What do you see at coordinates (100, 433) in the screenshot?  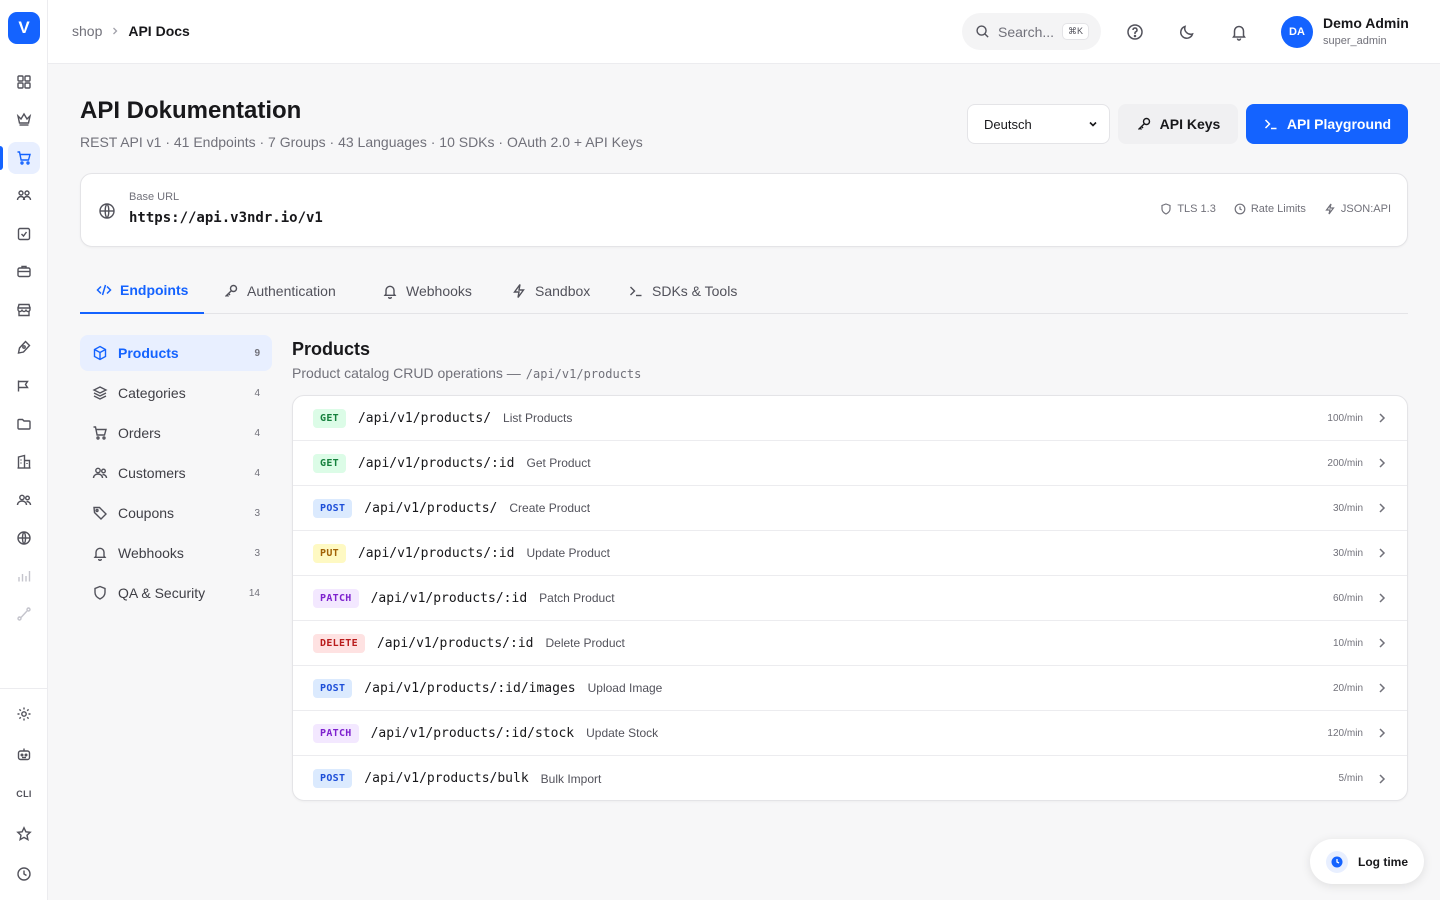 I see `cart-icon` at bounding box center [100, 433].